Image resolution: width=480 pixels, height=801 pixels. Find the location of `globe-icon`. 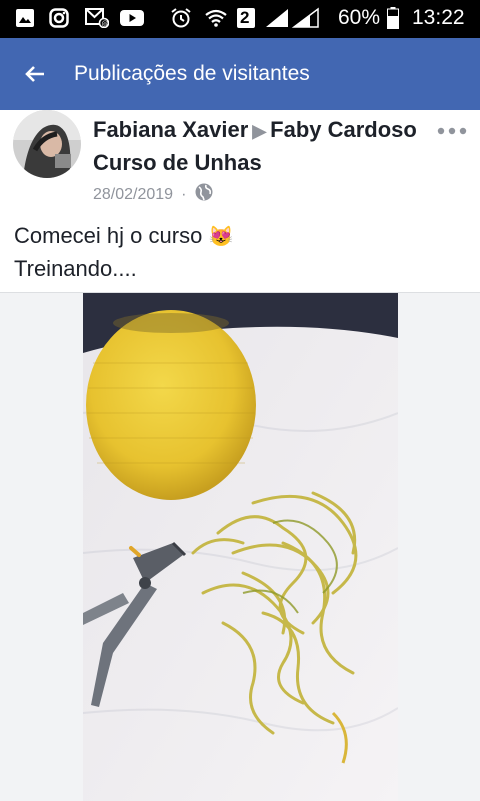

globe-icon is located at coordinates (204, 194).